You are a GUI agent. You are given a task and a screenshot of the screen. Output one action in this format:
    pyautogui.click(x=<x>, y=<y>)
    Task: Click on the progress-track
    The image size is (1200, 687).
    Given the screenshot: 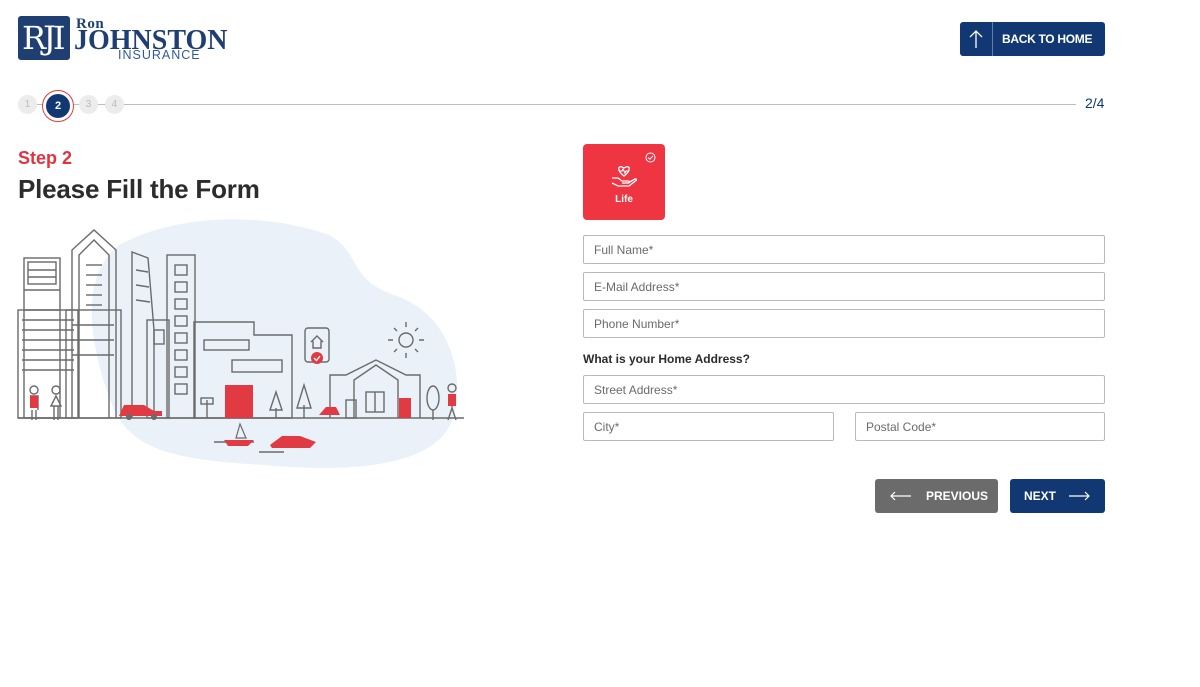 What is the action you would take?
    pyautogui.click(x=547, y=104)
    